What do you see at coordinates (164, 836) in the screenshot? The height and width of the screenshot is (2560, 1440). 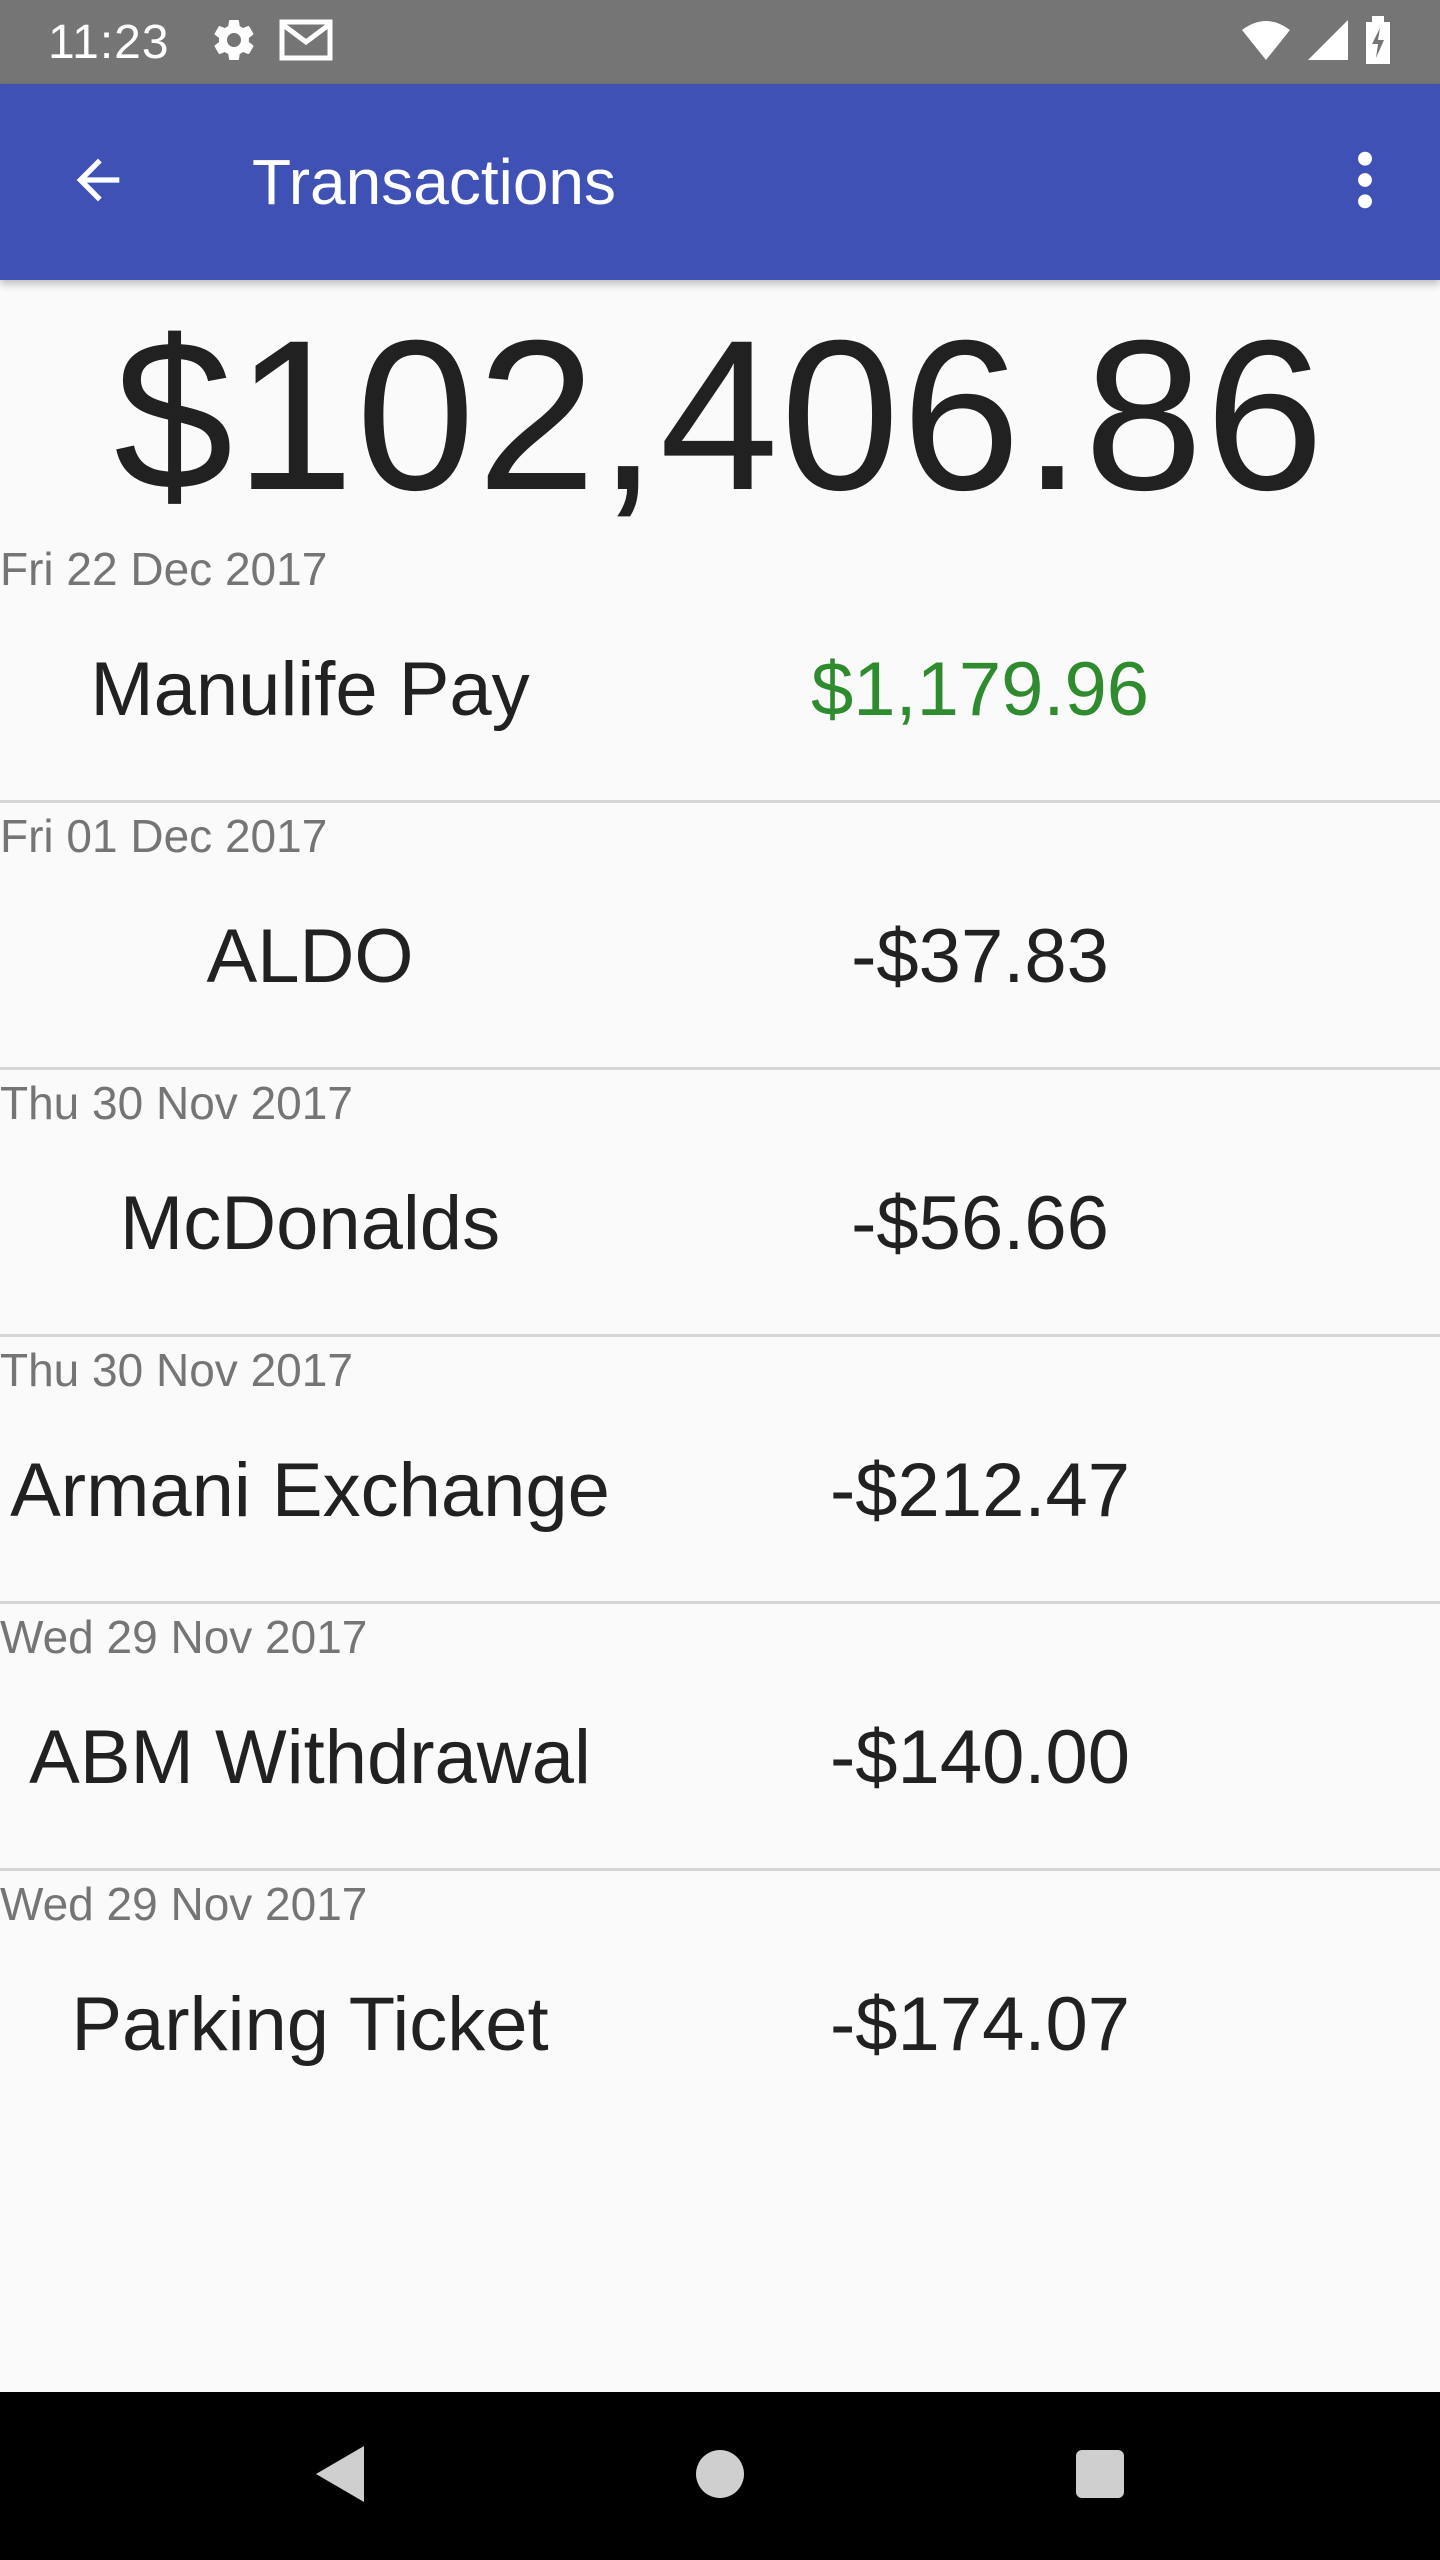 I see `transaction-date: Fri 01 Dec 2017` at bounding box center [164, 836].